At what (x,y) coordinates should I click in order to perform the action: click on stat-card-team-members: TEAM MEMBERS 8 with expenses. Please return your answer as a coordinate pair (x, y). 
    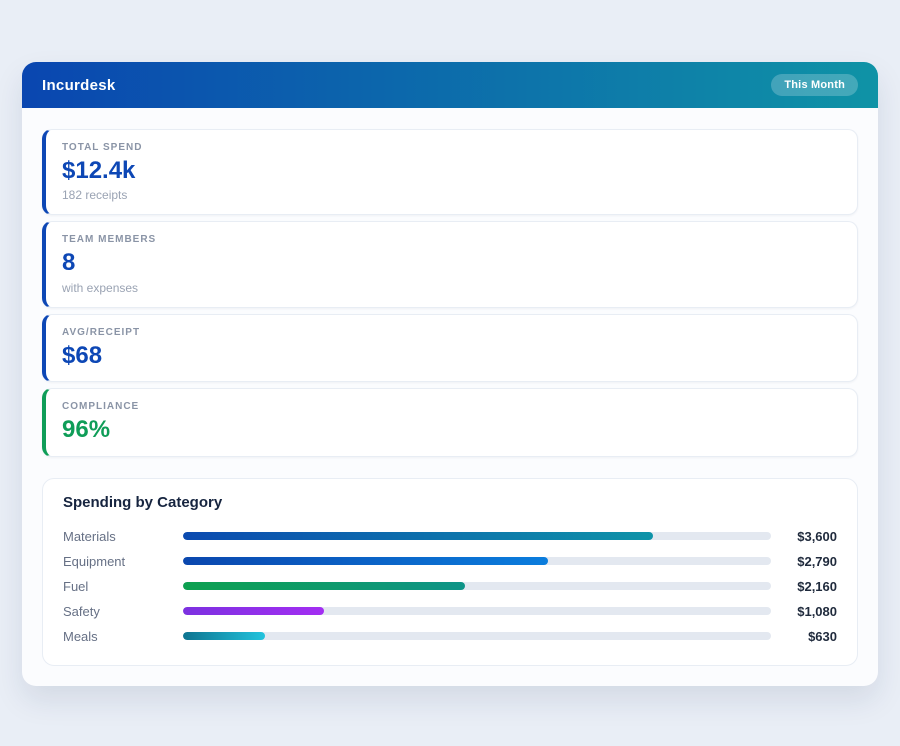
    Looking at the image, I should click on (450, 264).